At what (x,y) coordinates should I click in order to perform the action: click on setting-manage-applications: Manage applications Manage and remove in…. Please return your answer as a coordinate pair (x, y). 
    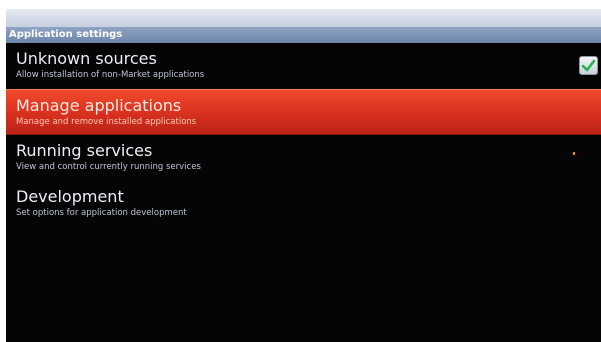
    Looking at the image, I should click on (303, 112).